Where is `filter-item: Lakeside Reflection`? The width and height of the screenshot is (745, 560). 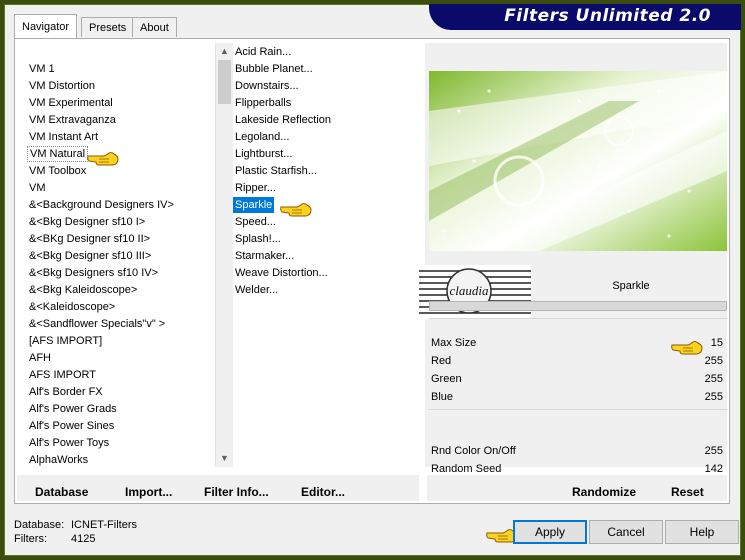
filter-item: Lakeside Reflection is located at coordinates (283, 120).